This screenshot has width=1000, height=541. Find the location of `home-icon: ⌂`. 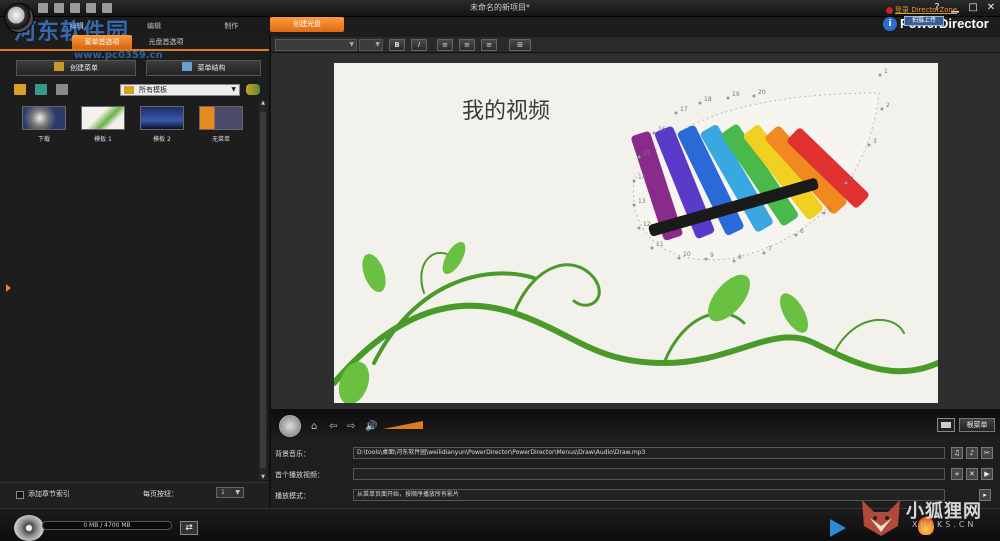

home-icon: ⌂ is located at coordinates (314, 426).